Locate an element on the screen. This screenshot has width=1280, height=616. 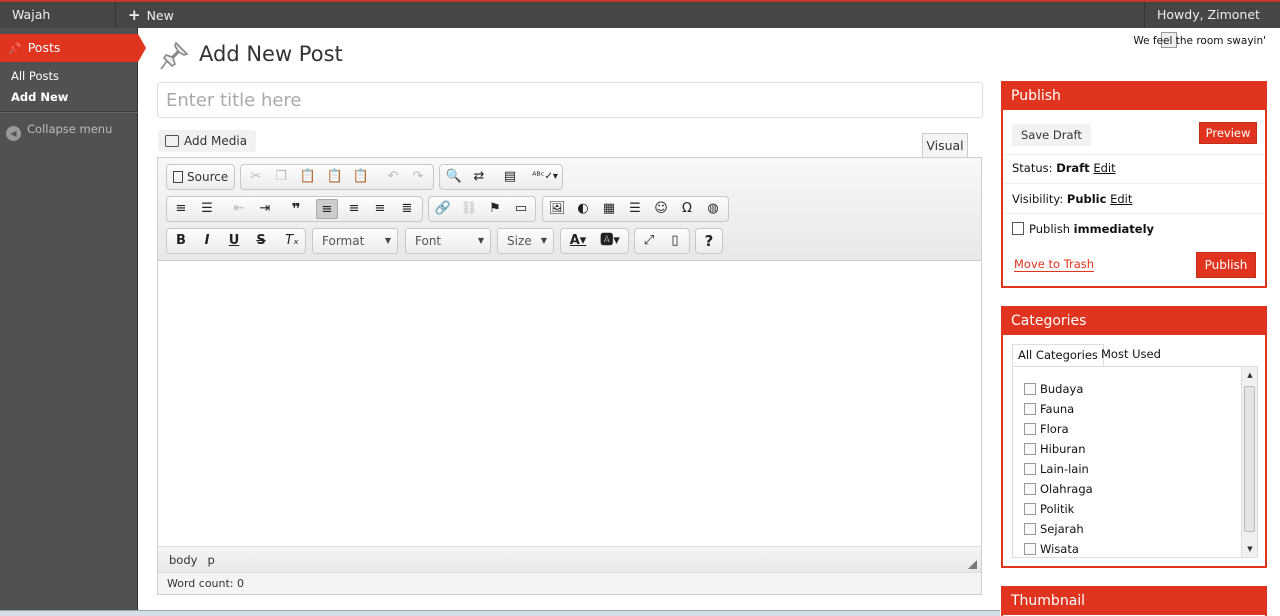
category-item: Sejarah is located at coordinates (1054, 529).